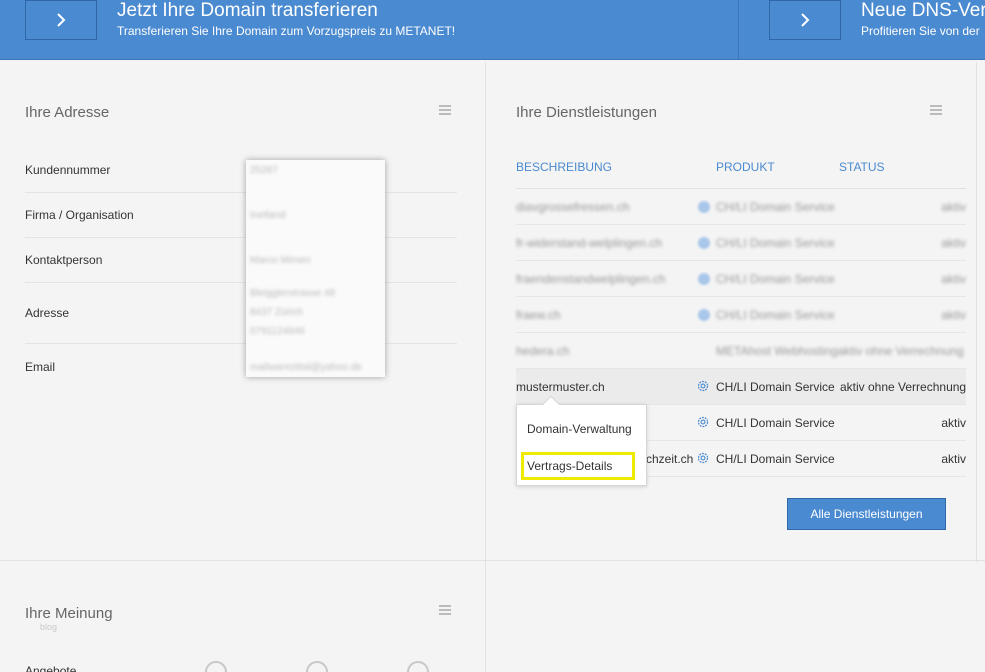 This screenshot has height=672, width=985. What do you see at coordinates (280, 260) in the screenshot?
I see `redacted-value: Marco Mimen` at bounding box center [280, 260].